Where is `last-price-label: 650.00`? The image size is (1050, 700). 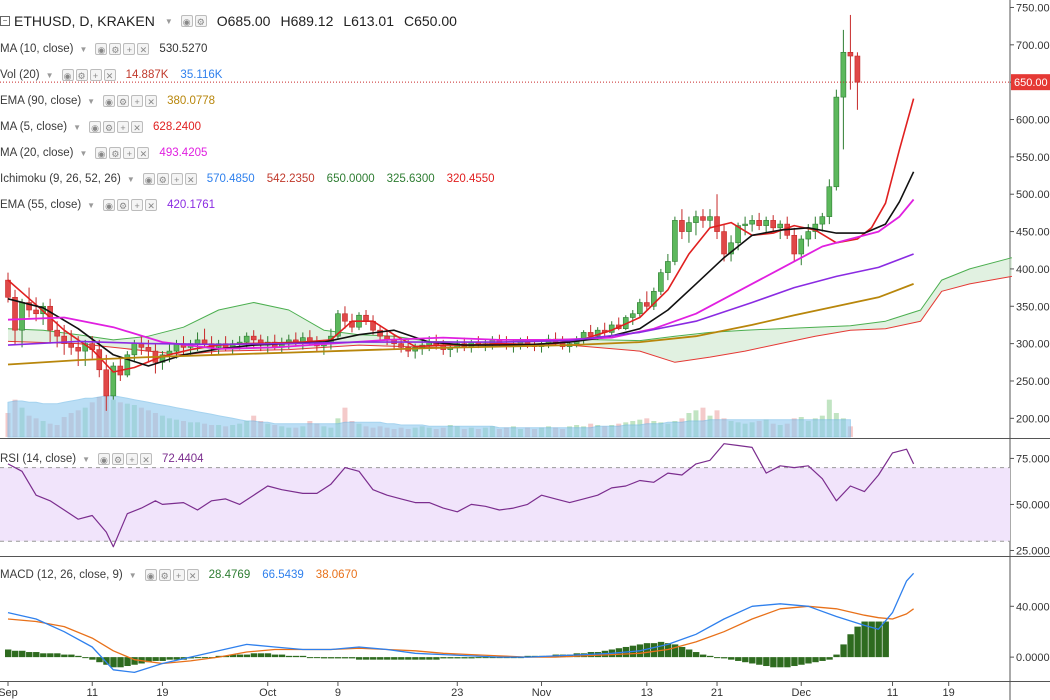 last-price-label: 650.00 is located at coordinates (1031, 83).